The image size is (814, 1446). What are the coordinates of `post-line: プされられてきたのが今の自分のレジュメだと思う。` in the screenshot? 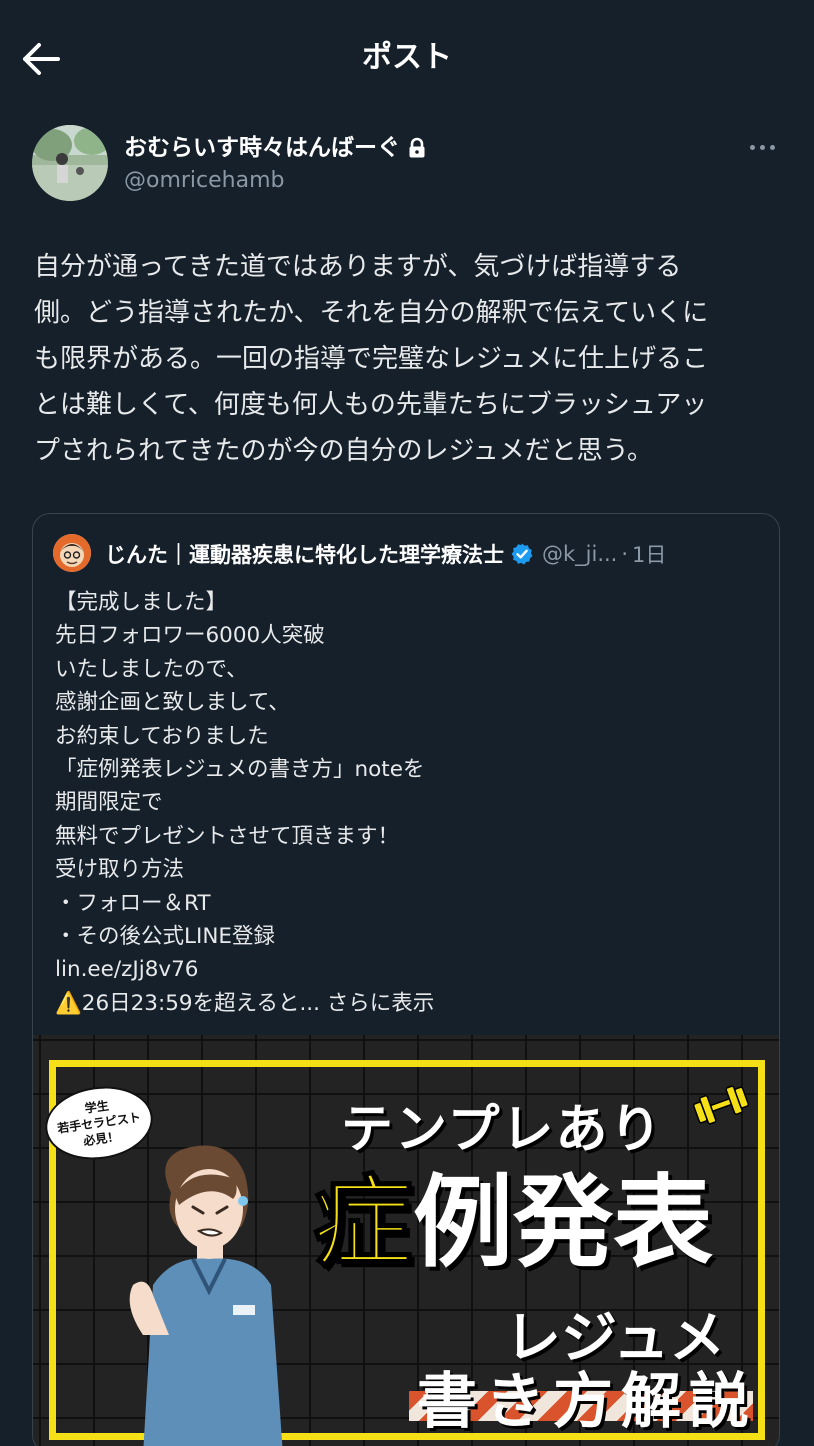 It's located at (344, 451).